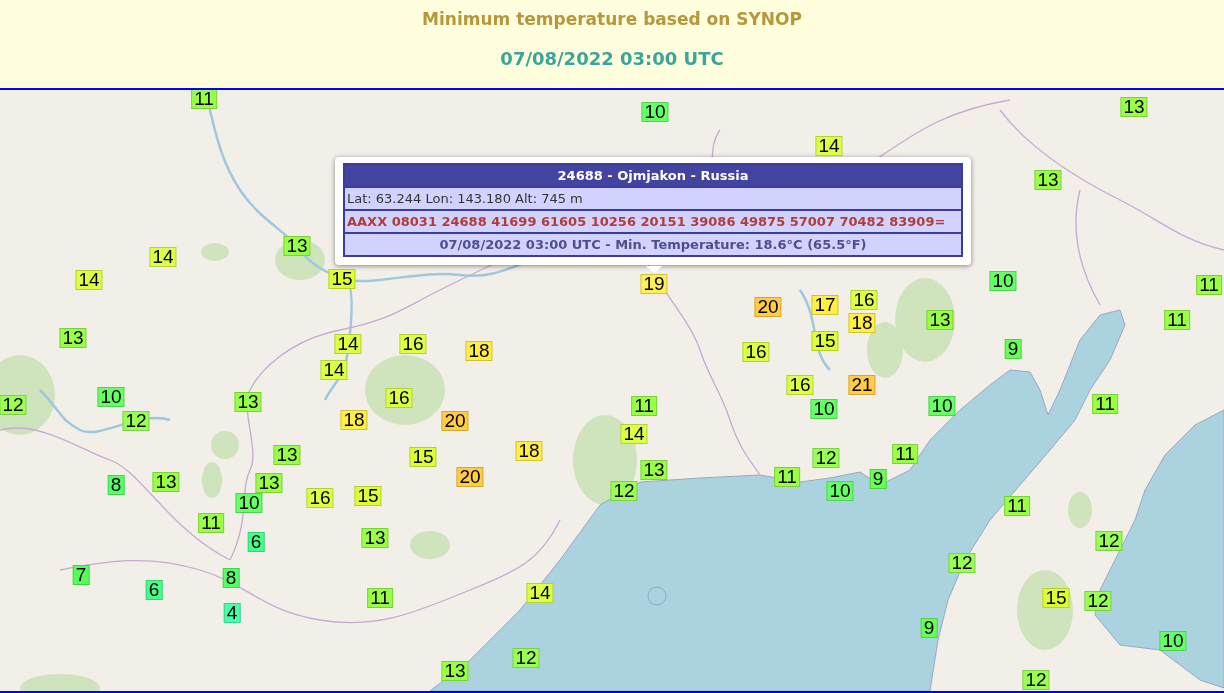 The image size is (1224, 693). Describe the element at coordinates (232, 613) in the screenshot. I see `temperature-label: 4` at that location.